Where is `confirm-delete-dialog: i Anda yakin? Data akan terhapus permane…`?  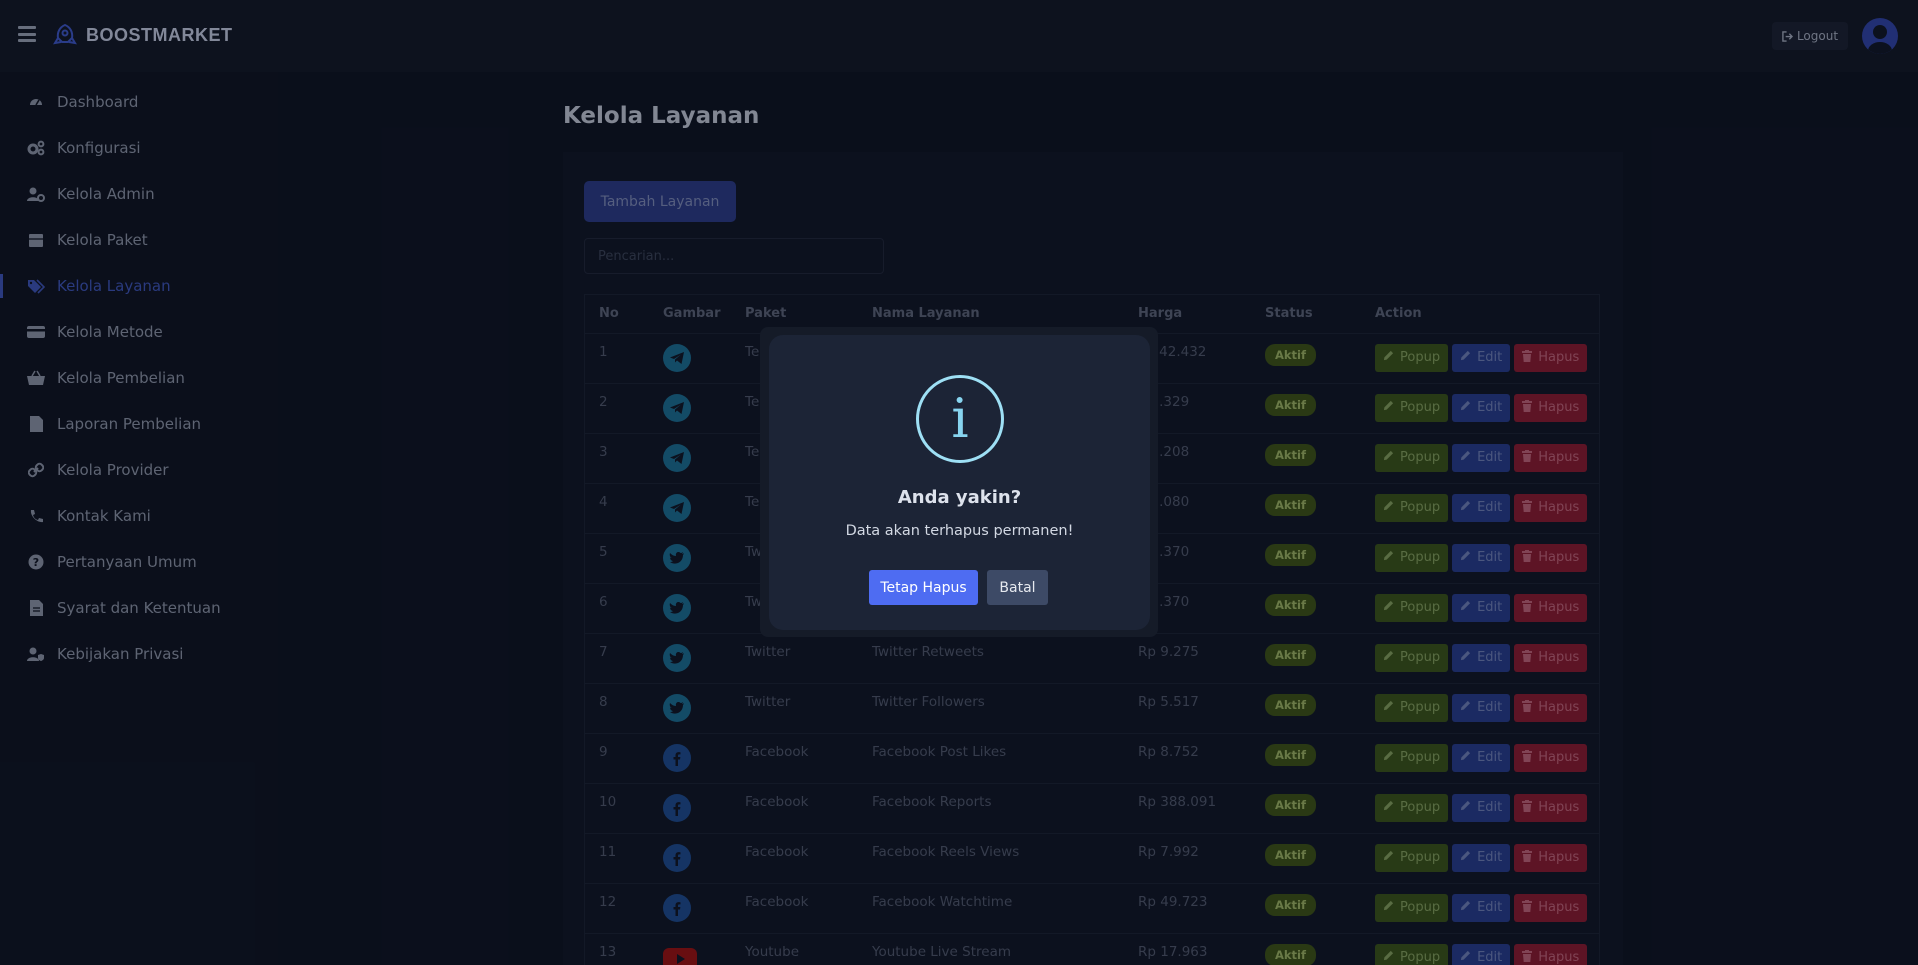 confirm-delete-dialog: i Anda yakin? Data akan terhapus permane… is located at coordinates (959, 482).